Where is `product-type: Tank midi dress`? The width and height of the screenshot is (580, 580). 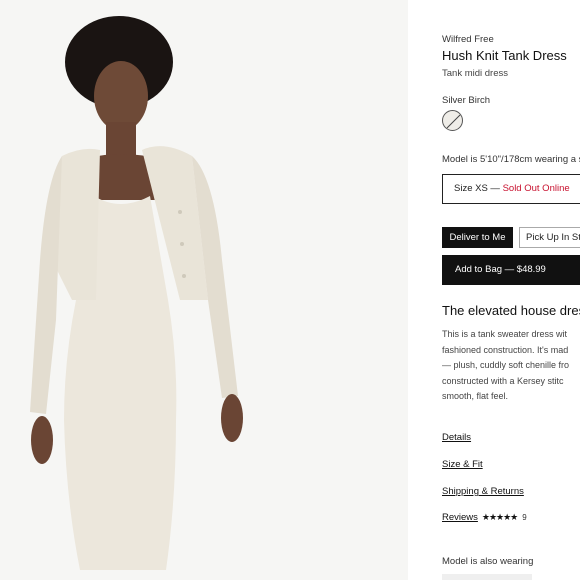 product-type: Tank midi dress is located at coordinates (475, 73).